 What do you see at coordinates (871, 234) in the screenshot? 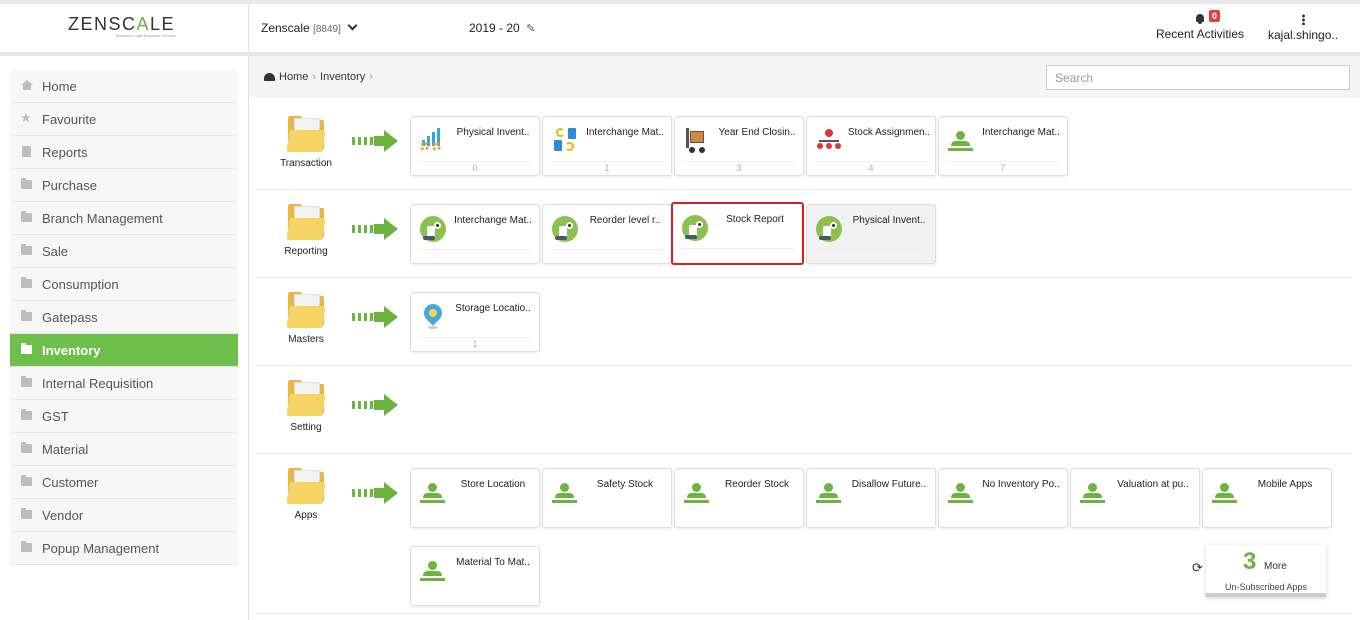
I see `tile-physical-inventory-report: Physical Invent..` at bounding box center [871, 234].